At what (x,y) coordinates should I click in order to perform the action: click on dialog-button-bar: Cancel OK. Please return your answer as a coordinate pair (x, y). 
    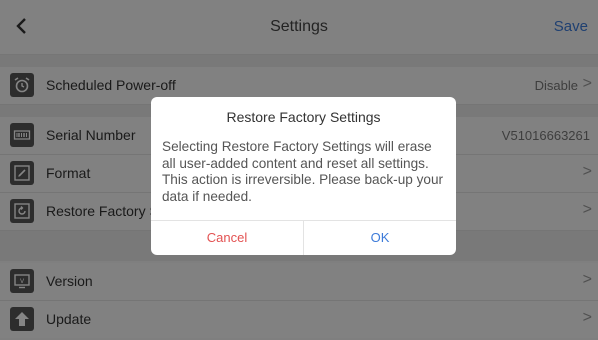
    Looking at the image, I should click on (303, 237).